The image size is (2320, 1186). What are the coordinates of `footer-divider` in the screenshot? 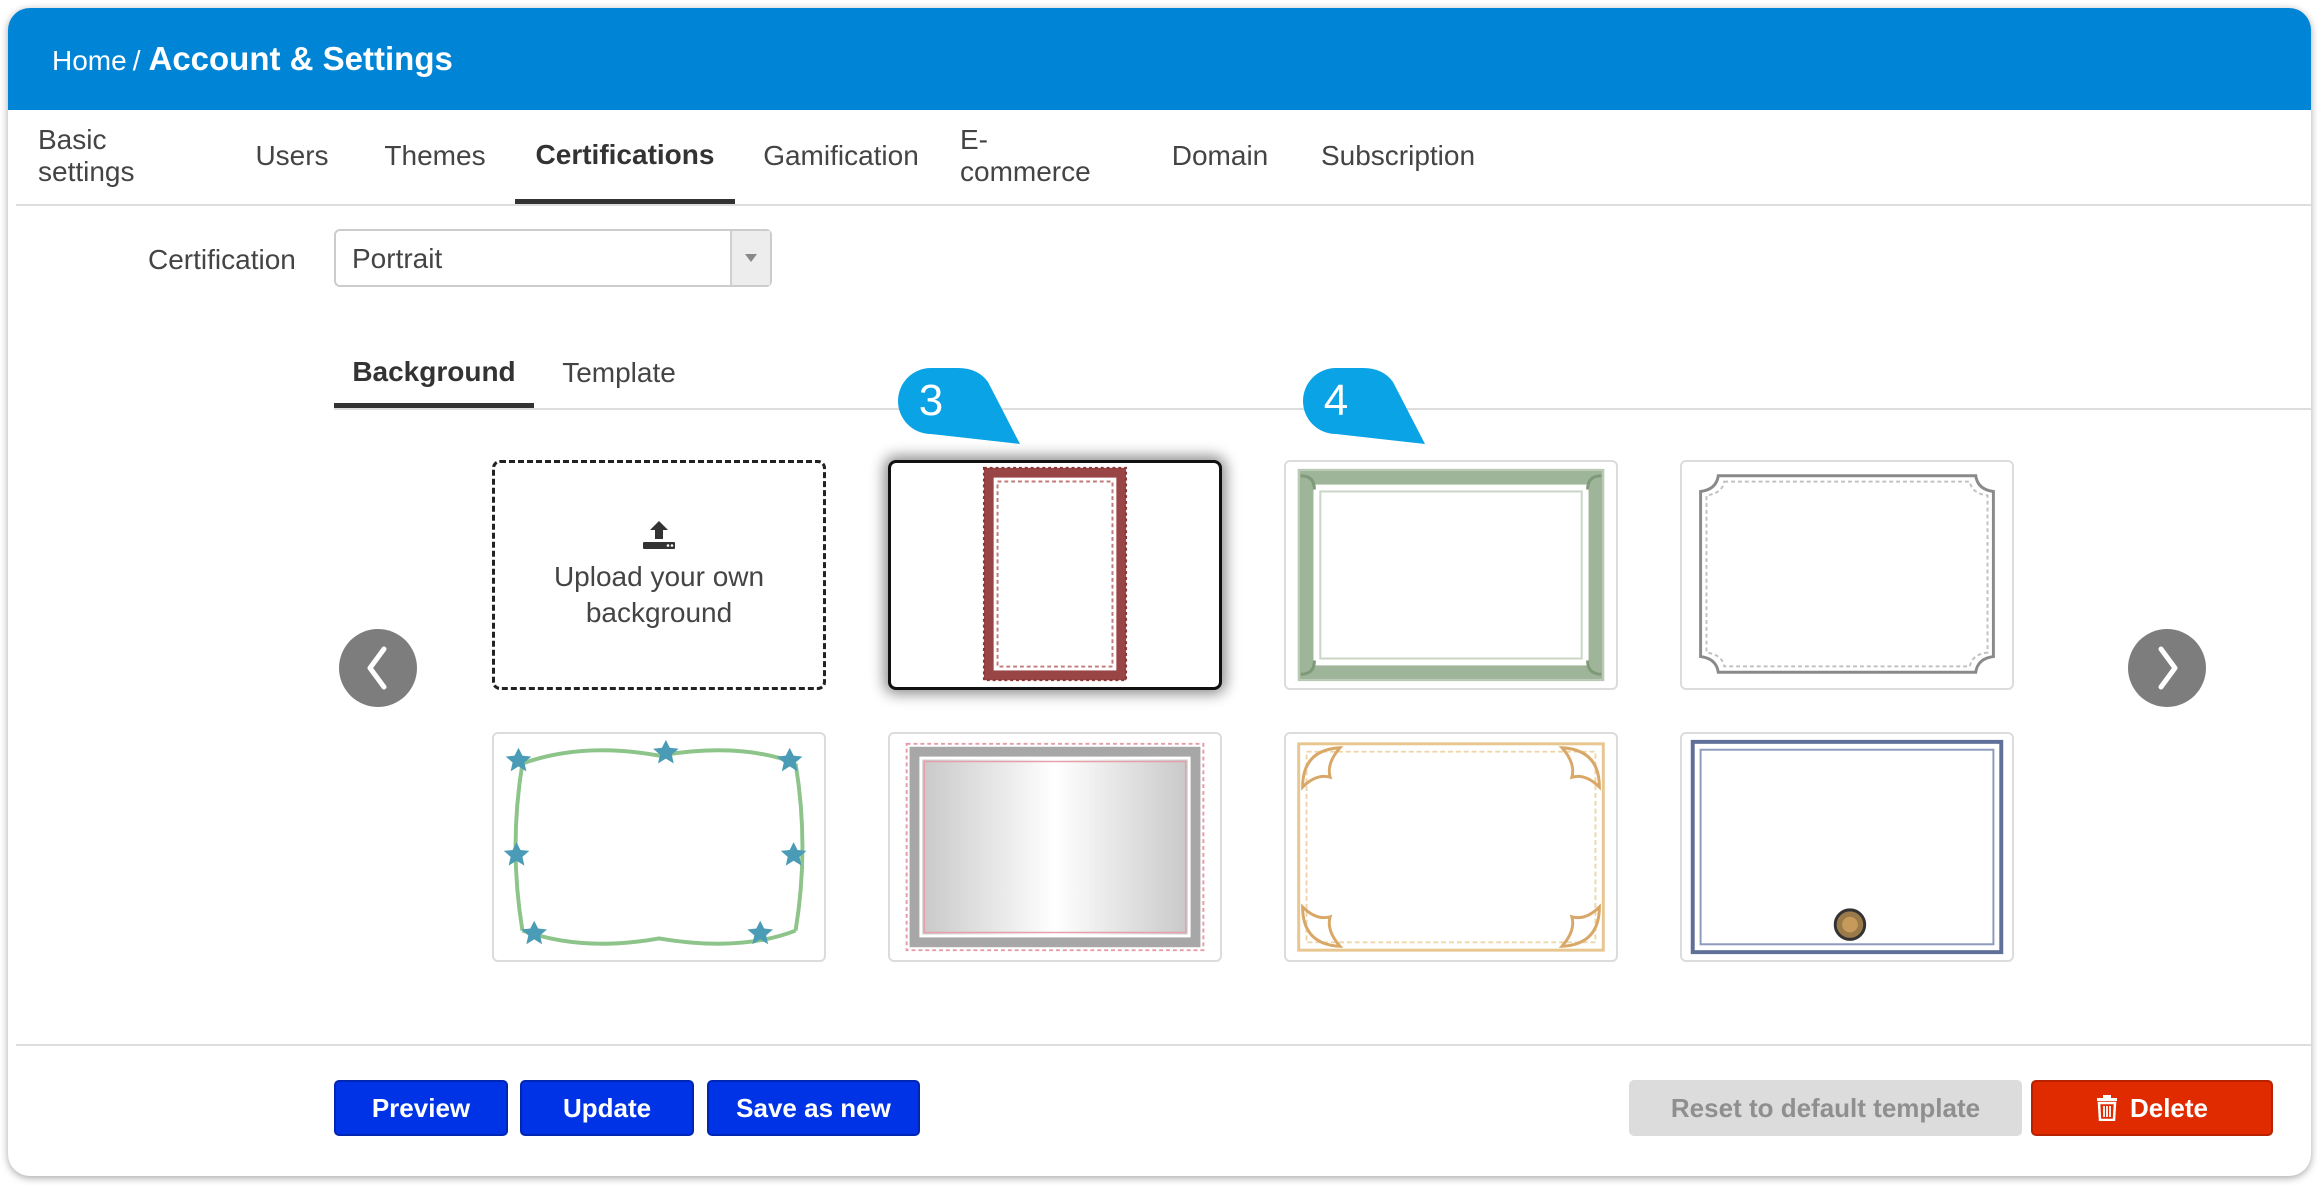 It's located at (1163, 1045).